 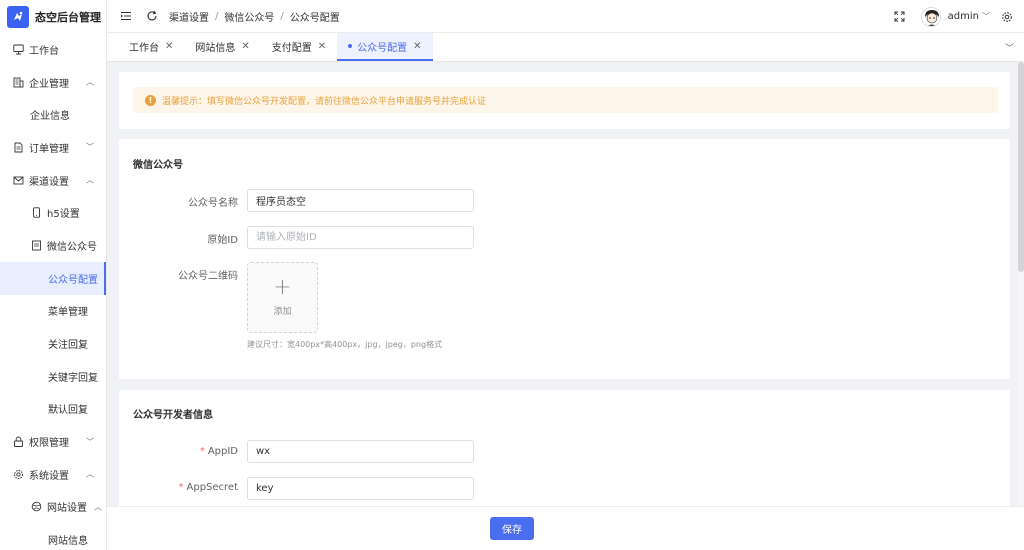 I want to click on sidebar-item-label: 网站设置, so click(x=67, y=509).